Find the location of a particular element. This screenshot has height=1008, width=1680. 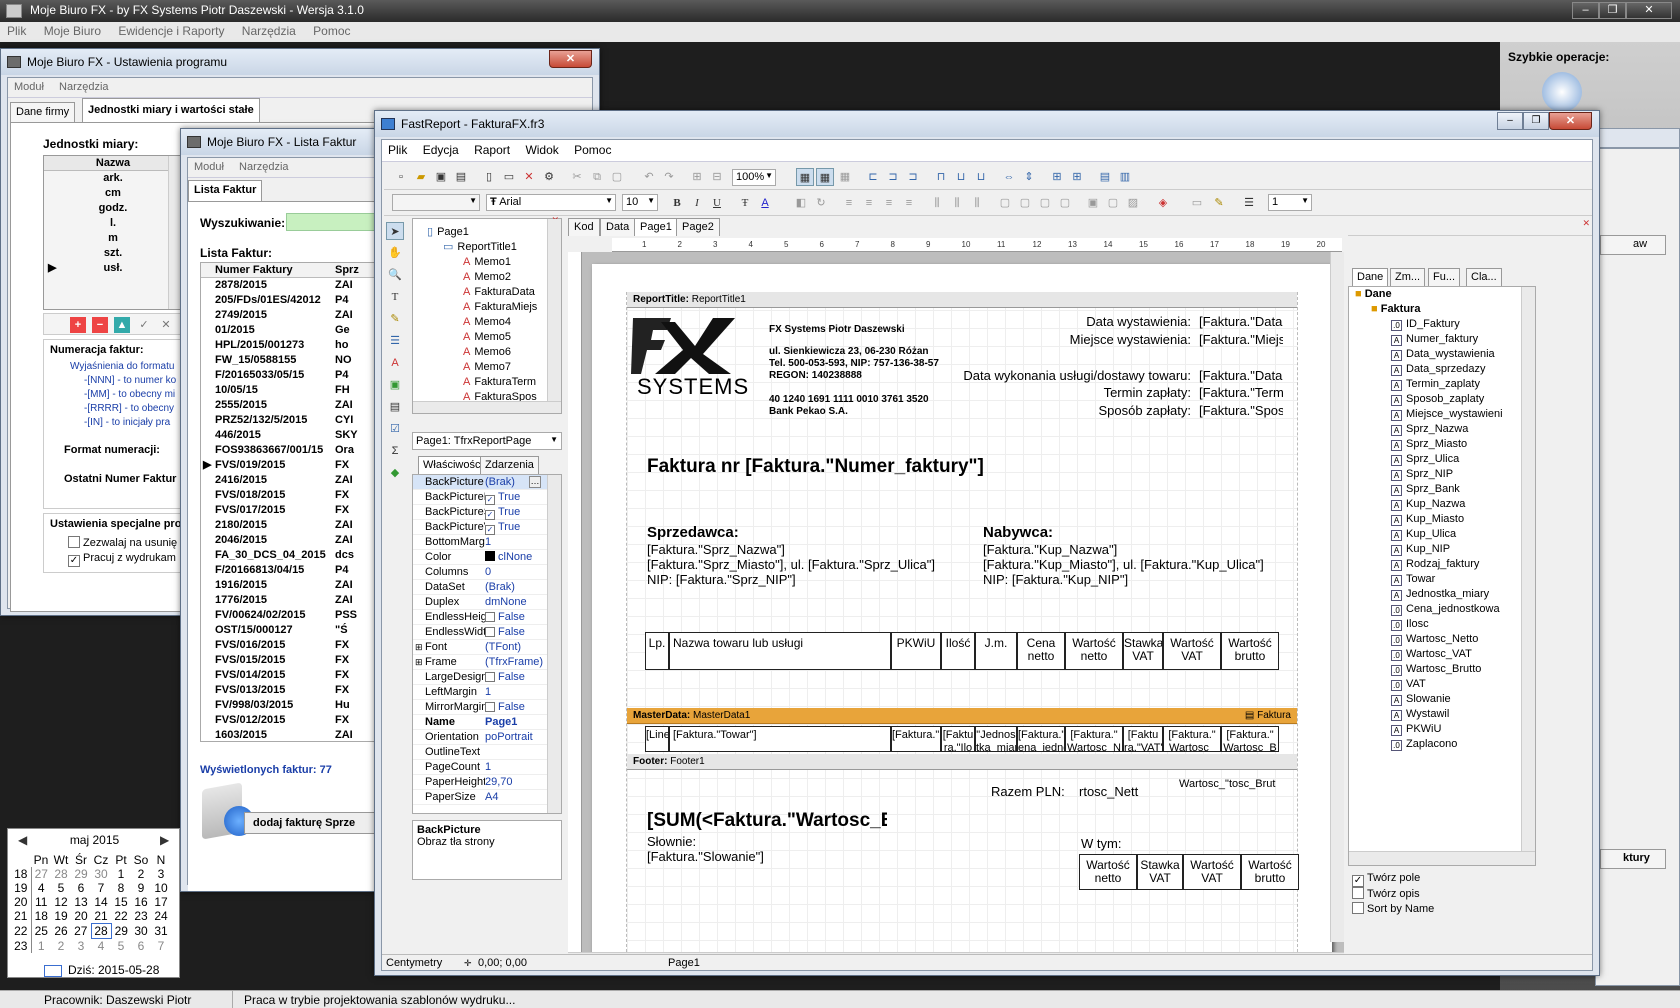

table-cell: Ilość is located at coordinates (958, 651).